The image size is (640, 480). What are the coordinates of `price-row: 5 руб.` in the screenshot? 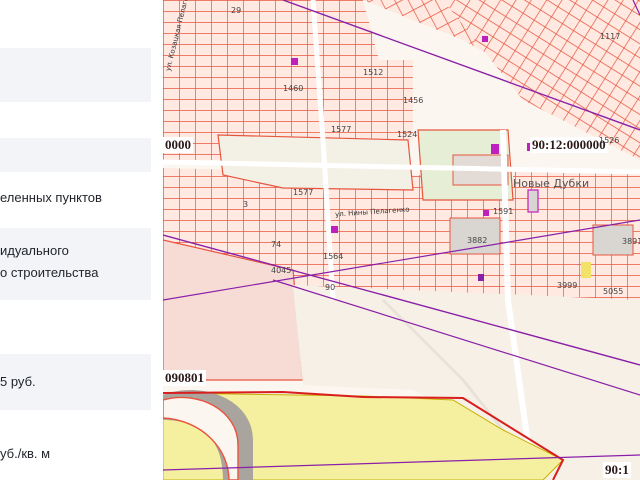 It's located at (75, 382).